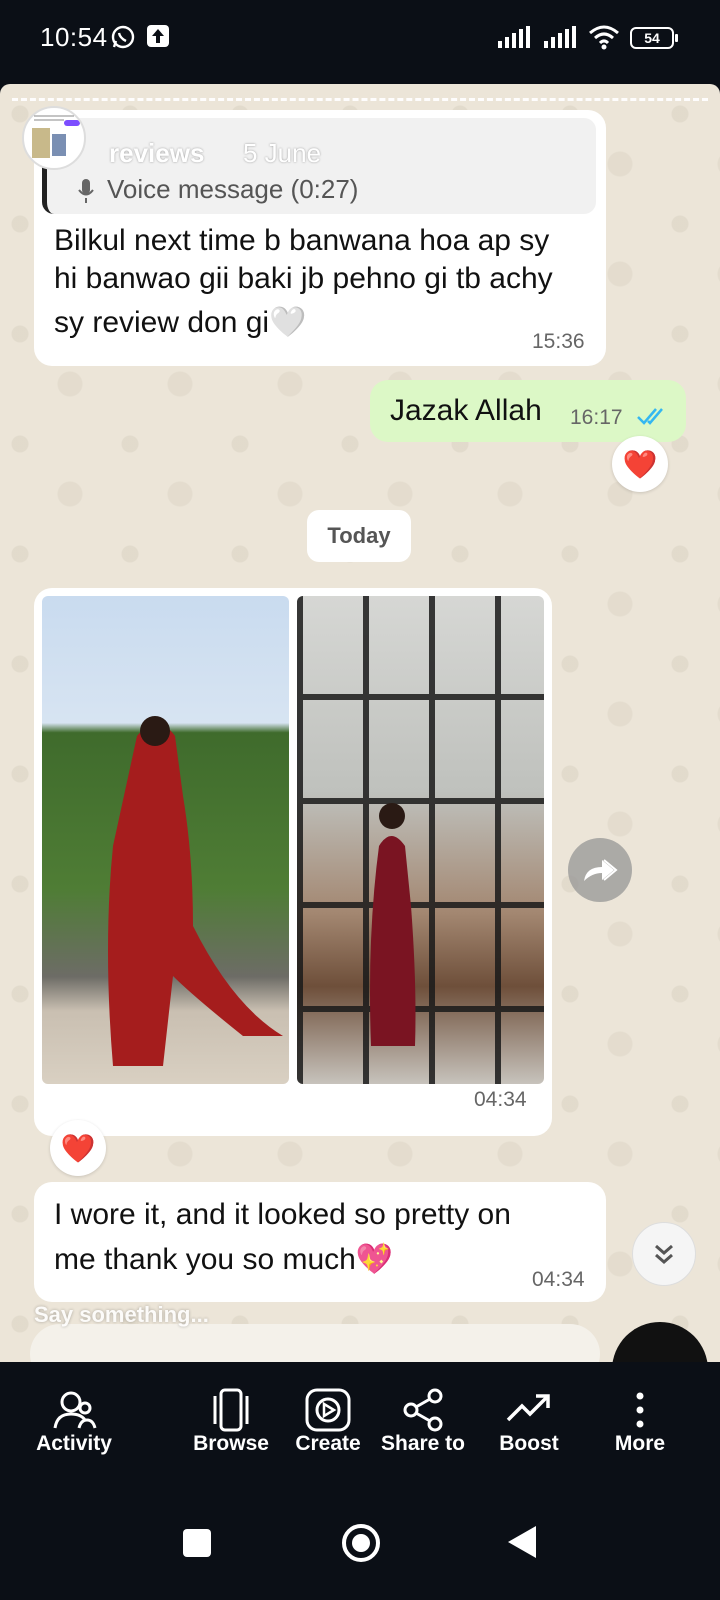 This screenshot has width=720, height=1600. I want to click on story-progress-bar, so click(360, 99).